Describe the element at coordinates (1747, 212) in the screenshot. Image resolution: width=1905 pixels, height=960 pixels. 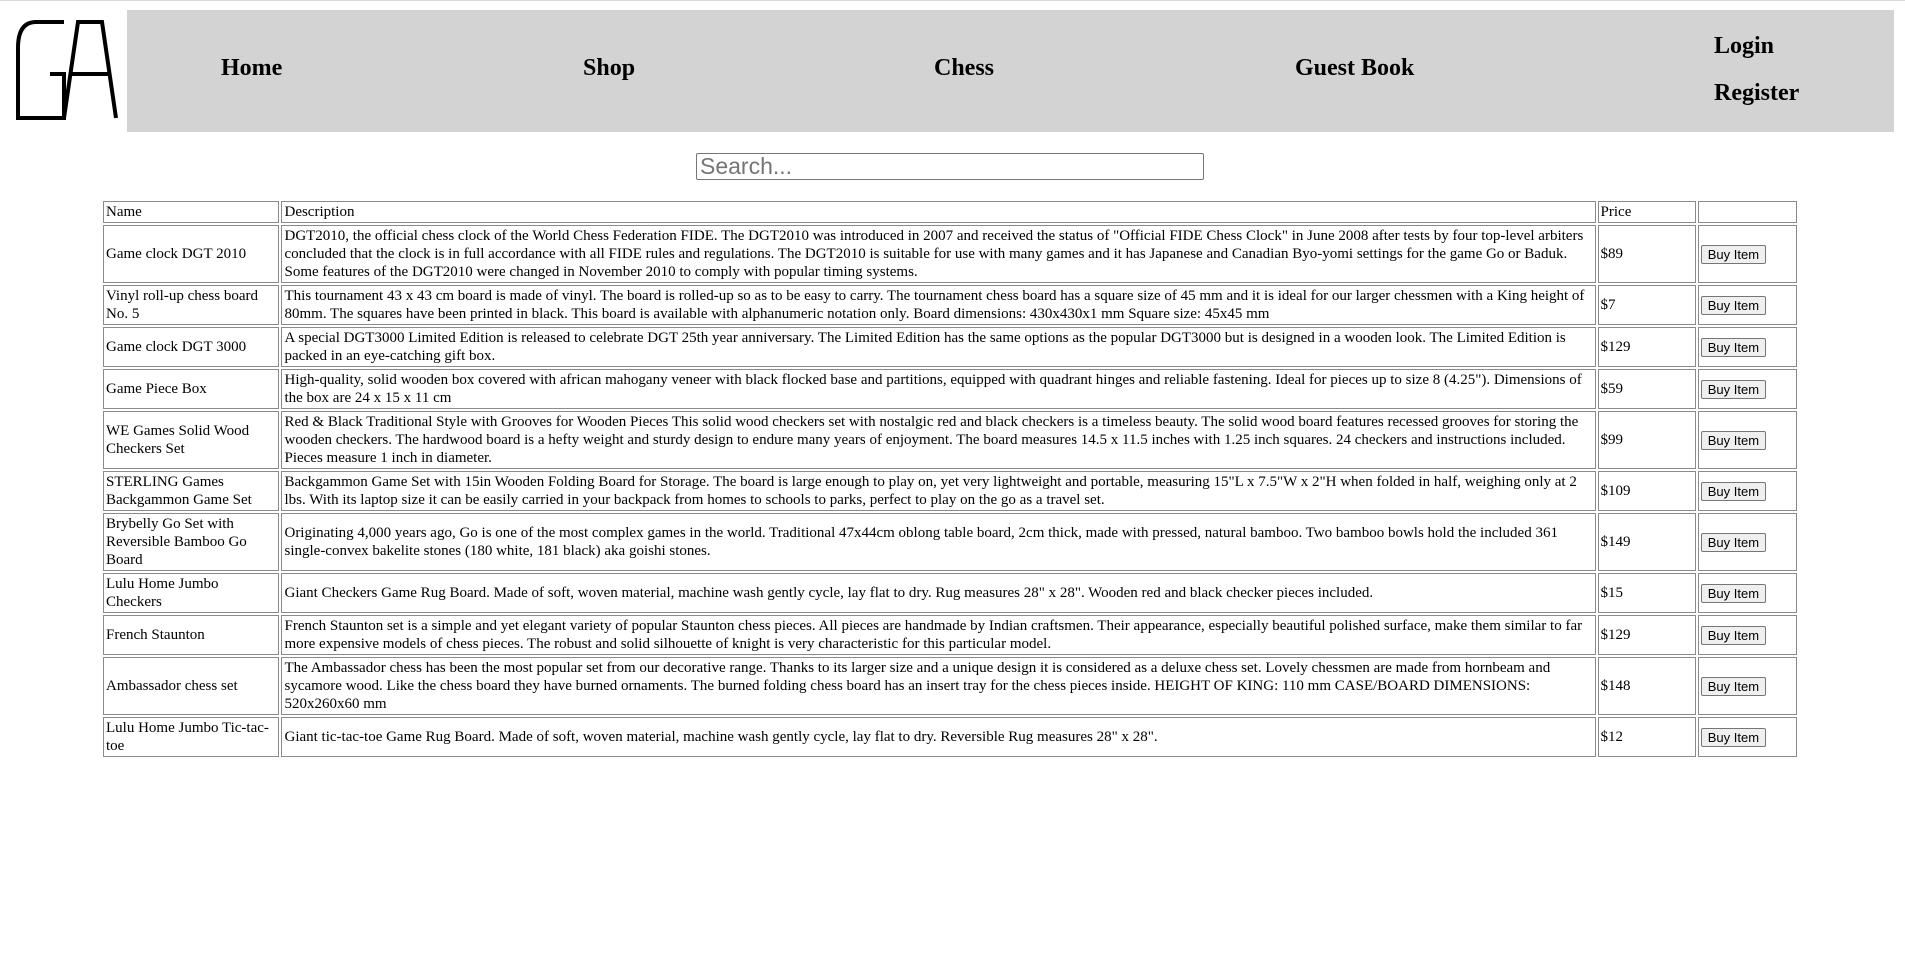
I see `header-action-empty` at that location.